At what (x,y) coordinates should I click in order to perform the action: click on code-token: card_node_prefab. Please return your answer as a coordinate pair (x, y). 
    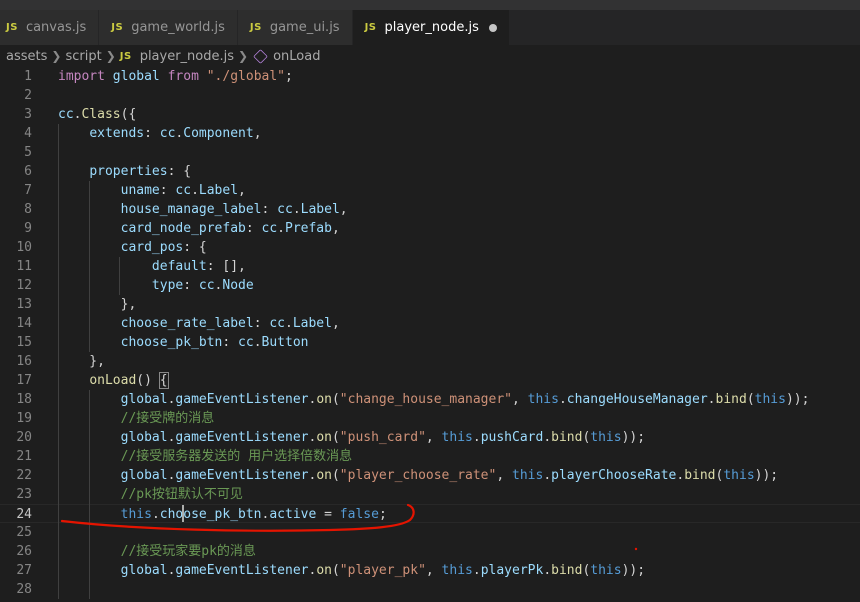
    Looking at the image, I should click on (183, 228).